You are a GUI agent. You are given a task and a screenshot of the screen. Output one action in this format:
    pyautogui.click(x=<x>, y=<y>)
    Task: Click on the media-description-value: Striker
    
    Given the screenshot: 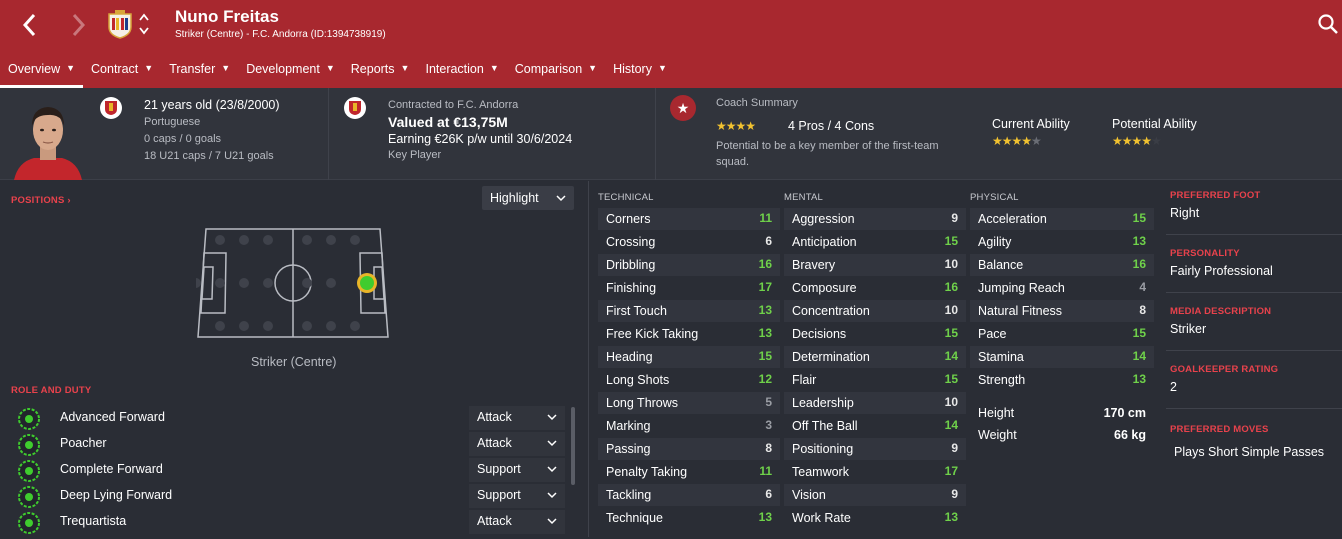 What is the action you would take?
    pyautogui.click(x=1188, y=329)
    